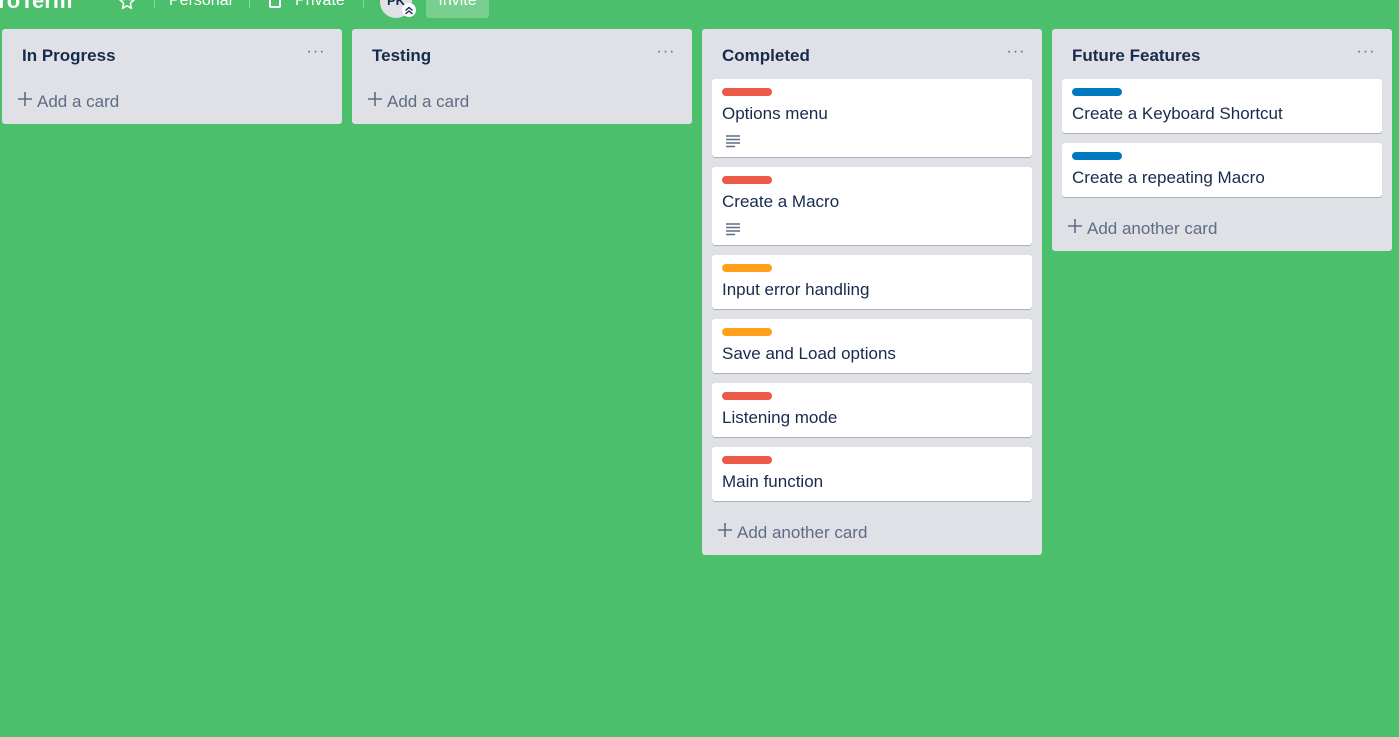  Describe the element at coordinates (766, 56) in the screenshot. I see `list-title: Completed` at that location.